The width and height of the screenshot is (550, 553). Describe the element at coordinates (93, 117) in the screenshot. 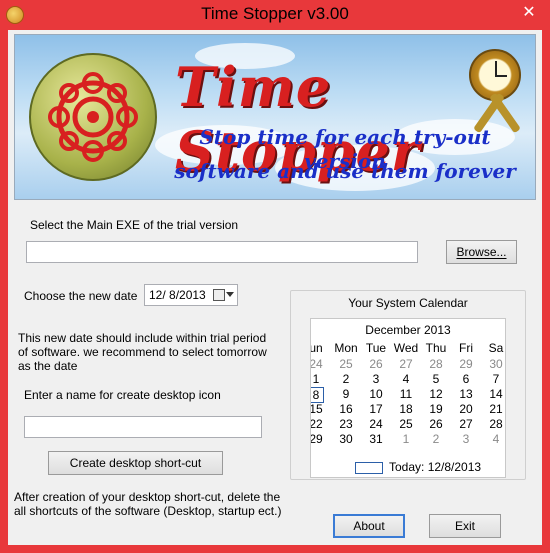

I see `medallion-logo` at that location.